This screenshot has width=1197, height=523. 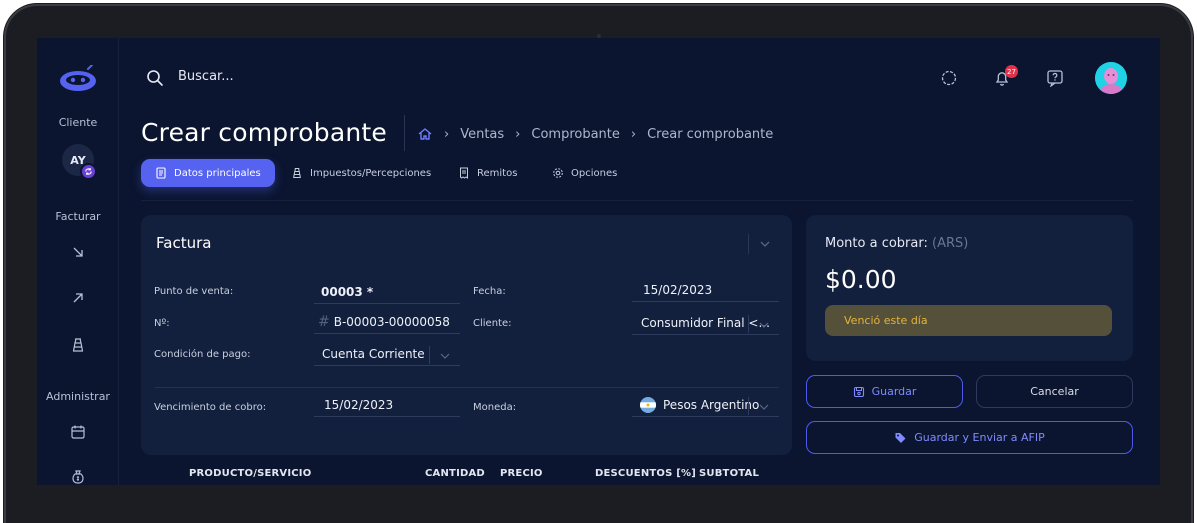 I want to click on tab-opciones: Opciones, so click(x=584, y=173).